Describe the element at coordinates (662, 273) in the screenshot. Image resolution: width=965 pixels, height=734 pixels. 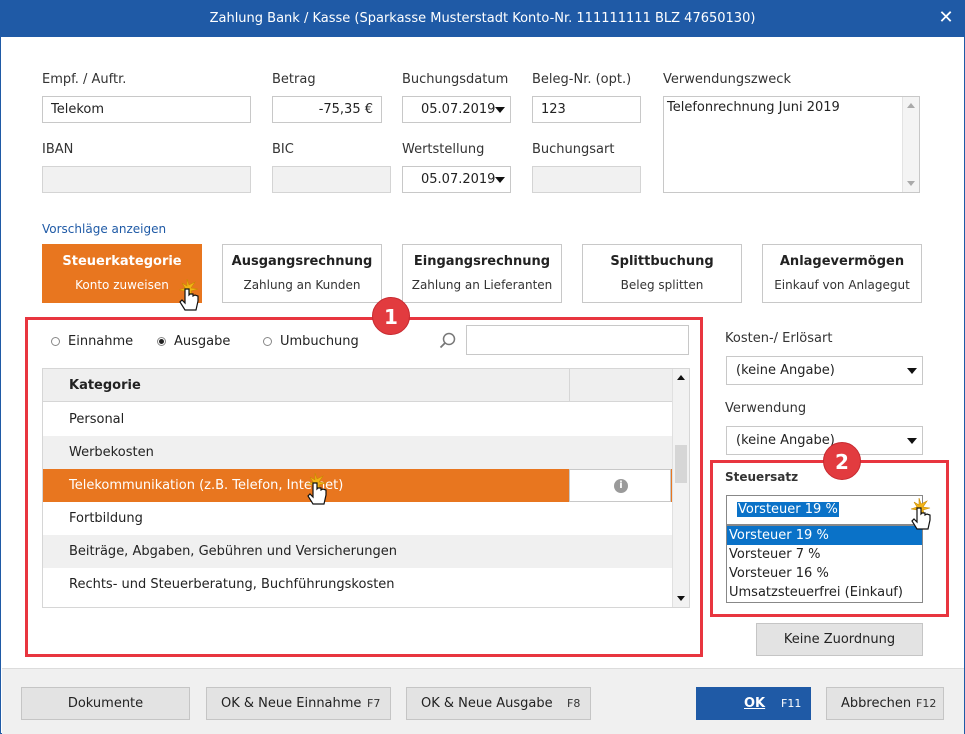
I see `tile-splittbuchung: Splittbuchung Beleg splitten` at that location.